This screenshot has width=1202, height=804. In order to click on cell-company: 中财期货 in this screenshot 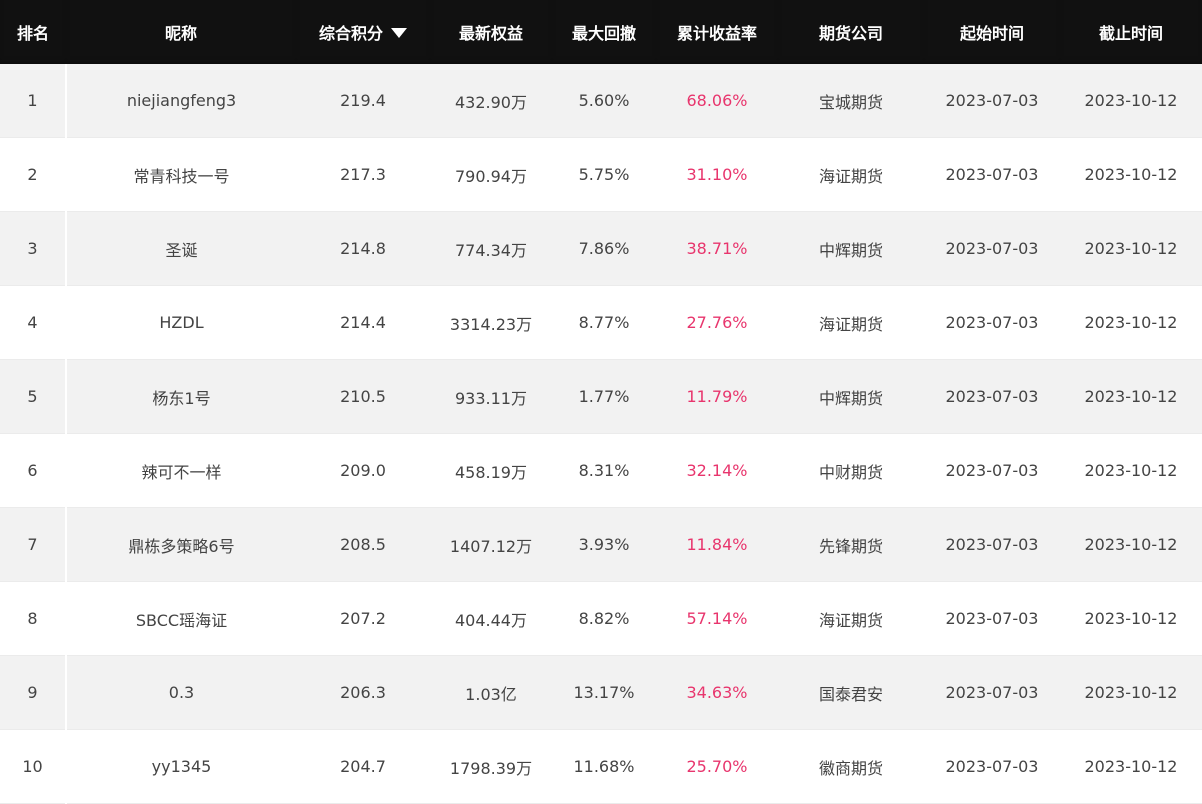, I will do `click(851, 470)`.